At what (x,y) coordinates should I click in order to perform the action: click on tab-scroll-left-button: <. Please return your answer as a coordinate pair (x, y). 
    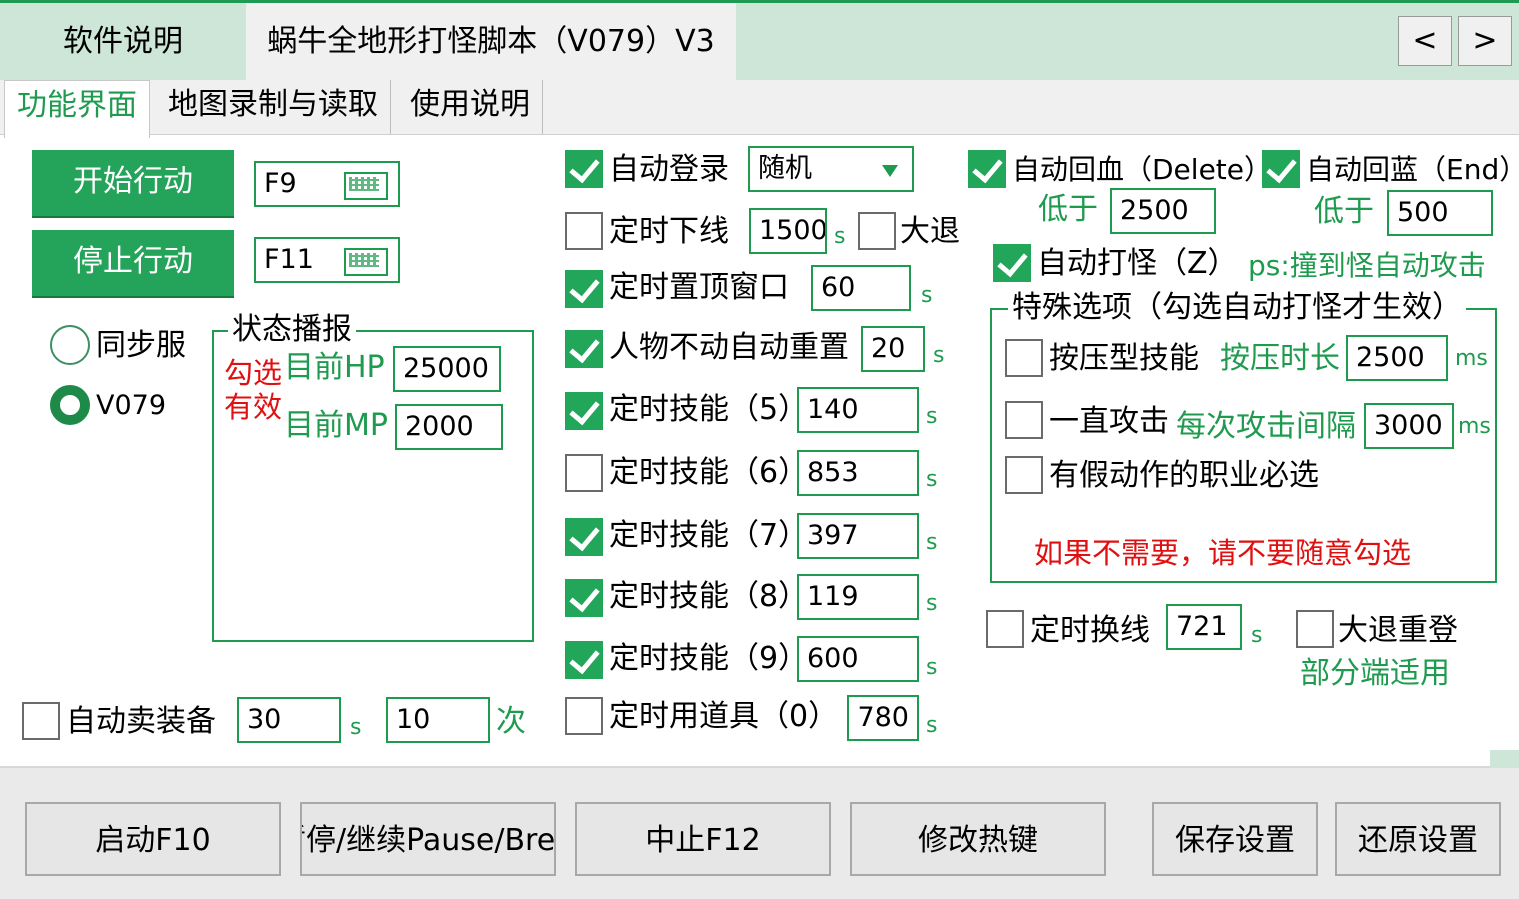
    Looking at the image, I should click on (1425, 41).